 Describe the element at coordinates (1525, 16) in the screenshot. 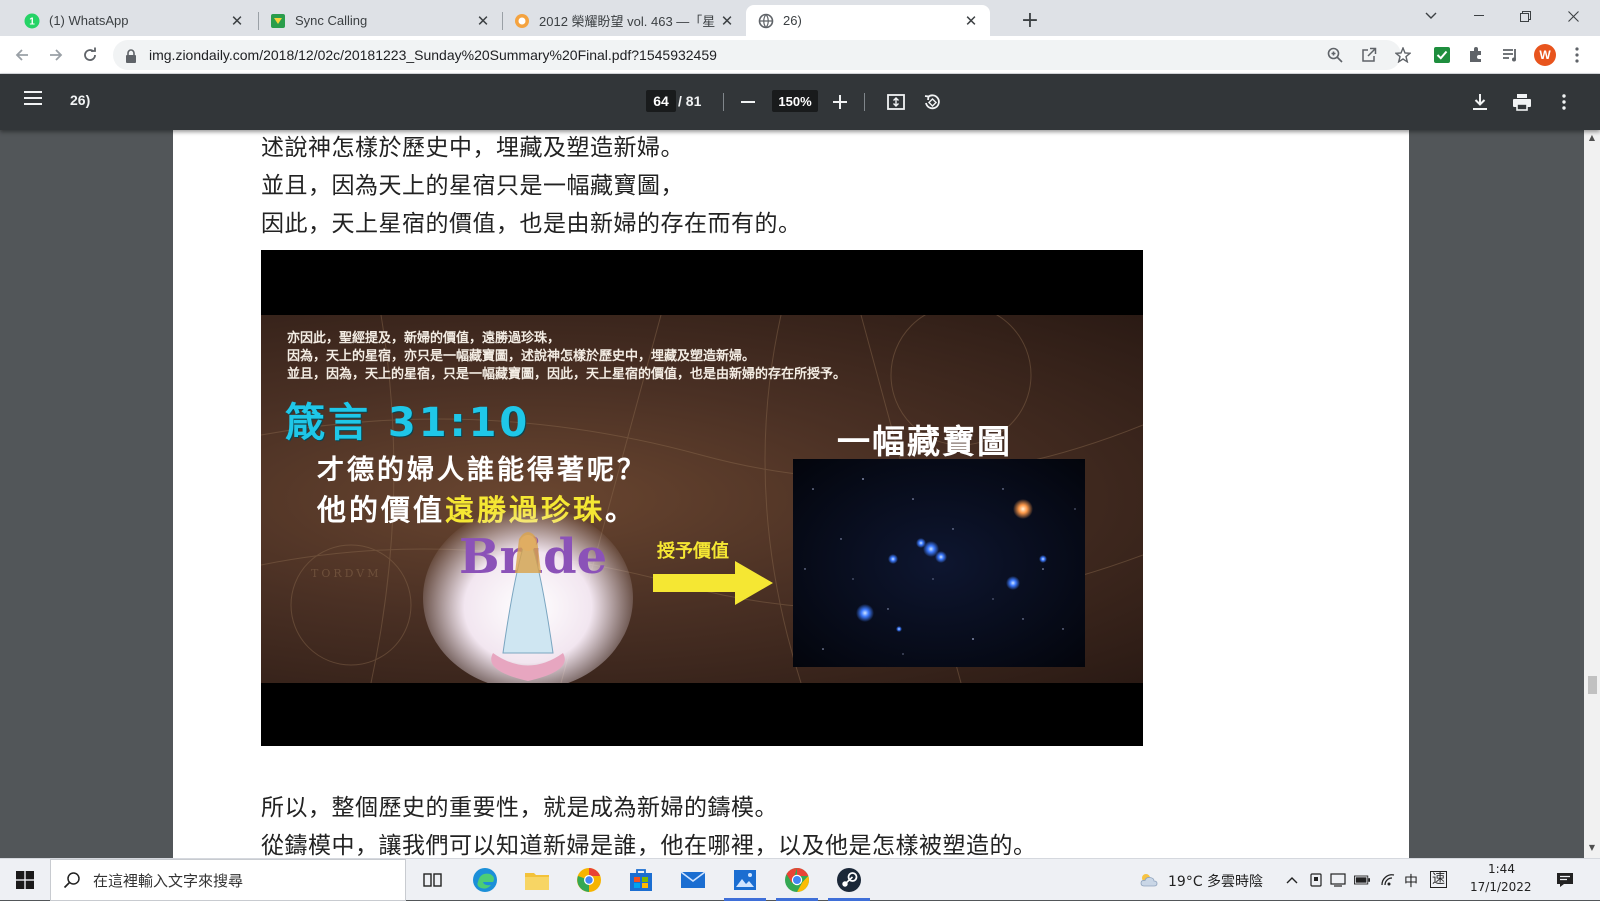

I see `restore-button` at that location.